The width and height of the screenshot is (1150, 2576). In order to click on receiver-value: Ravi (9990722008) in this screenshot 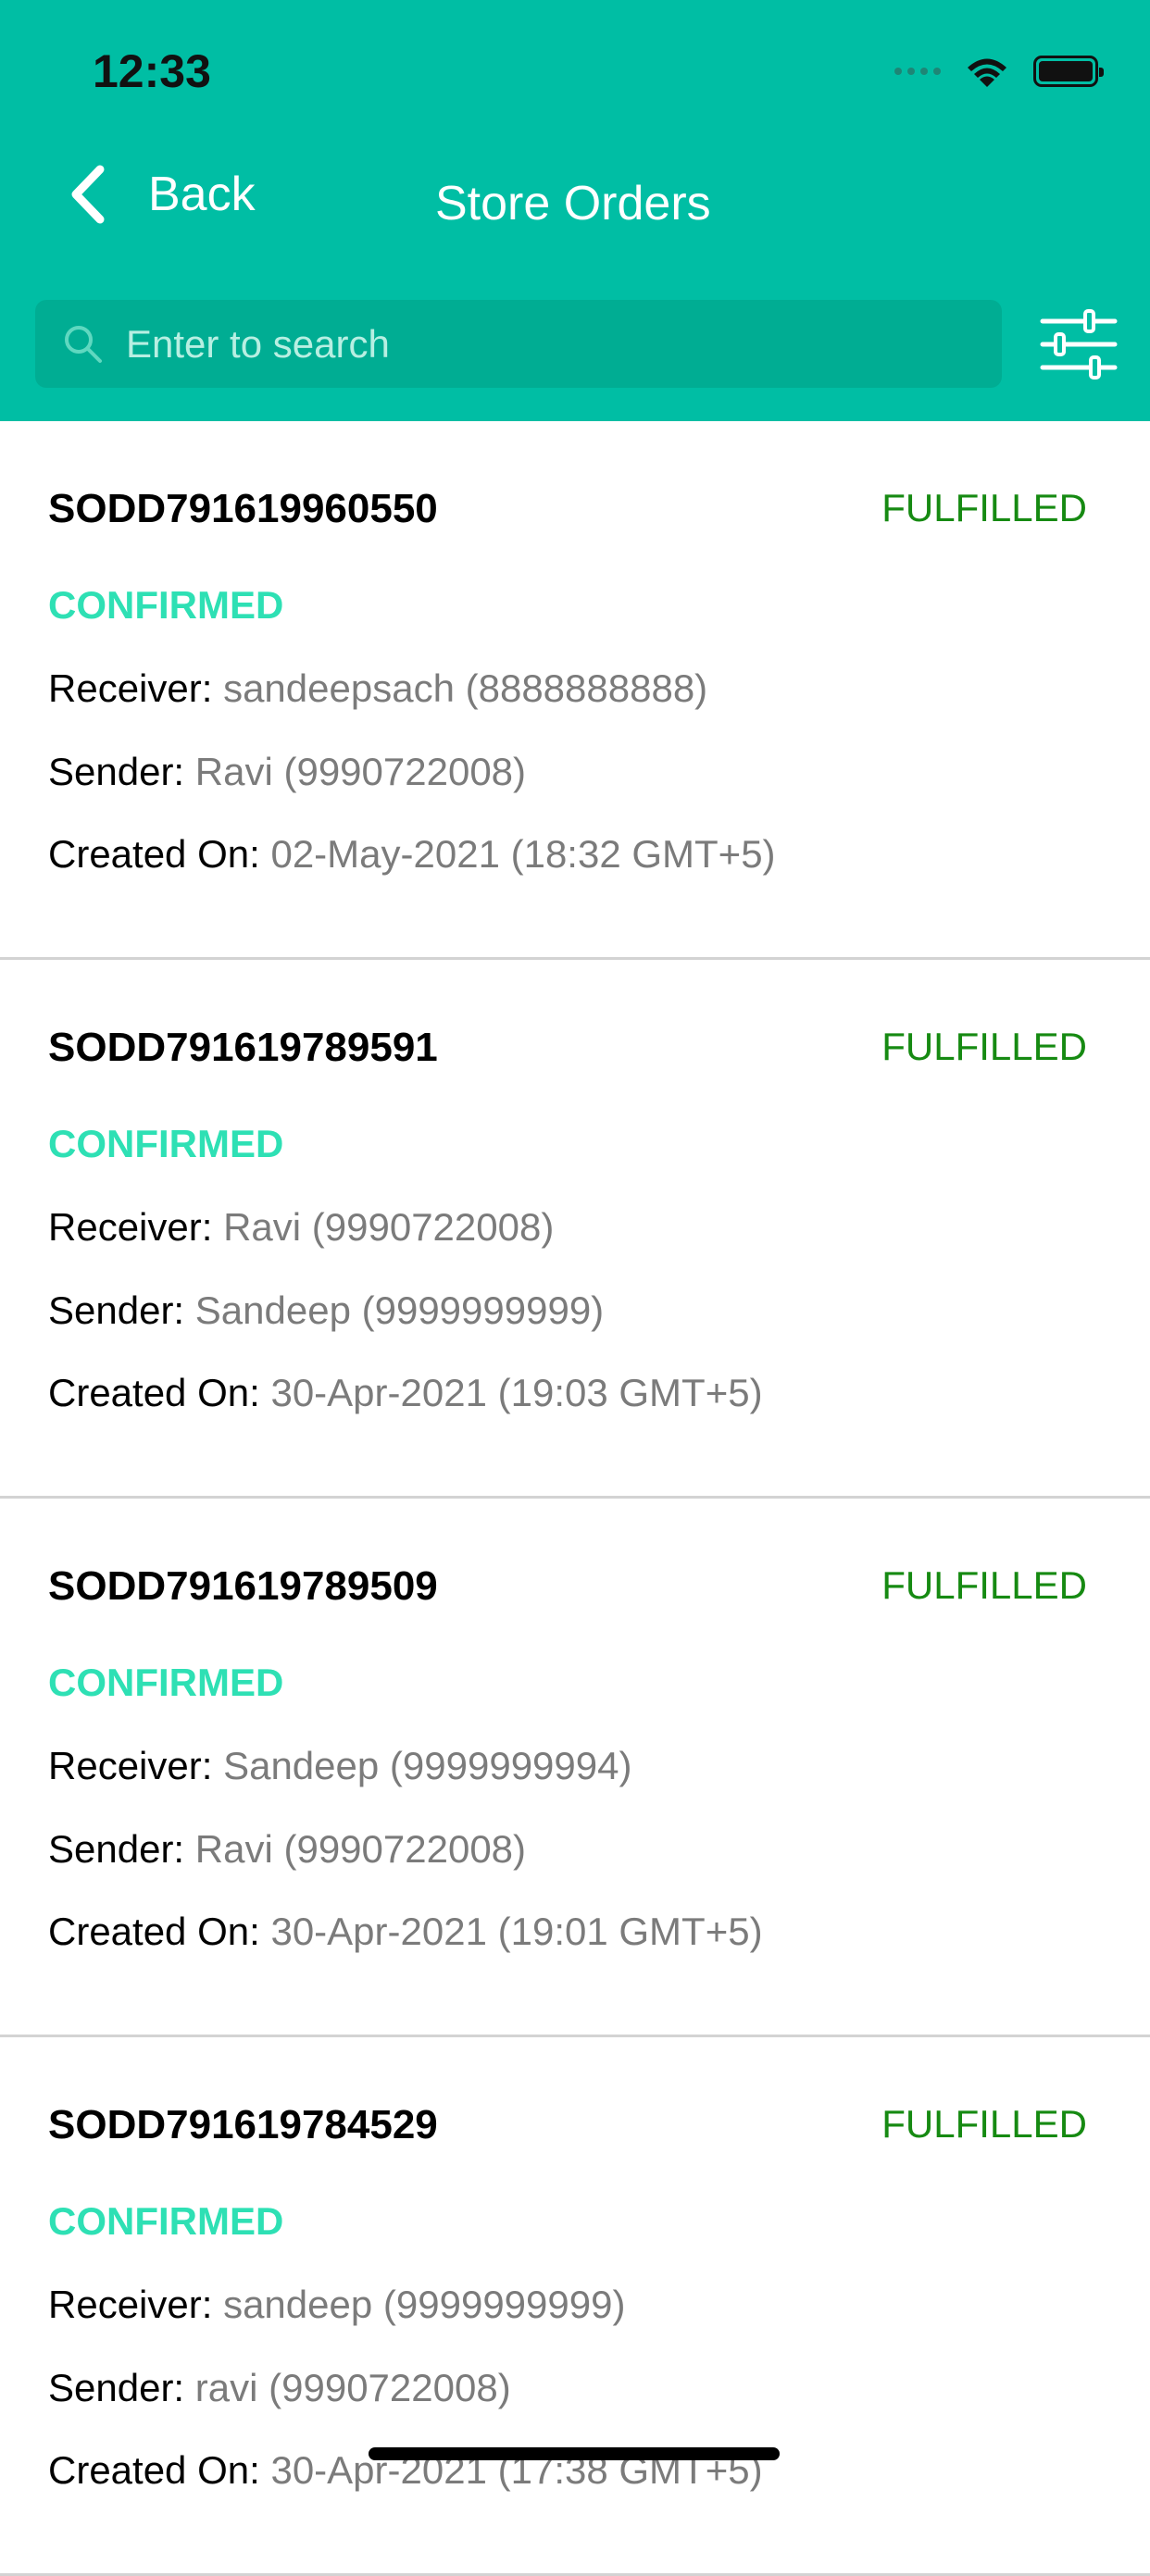, I will do `click(389, 1227)`.